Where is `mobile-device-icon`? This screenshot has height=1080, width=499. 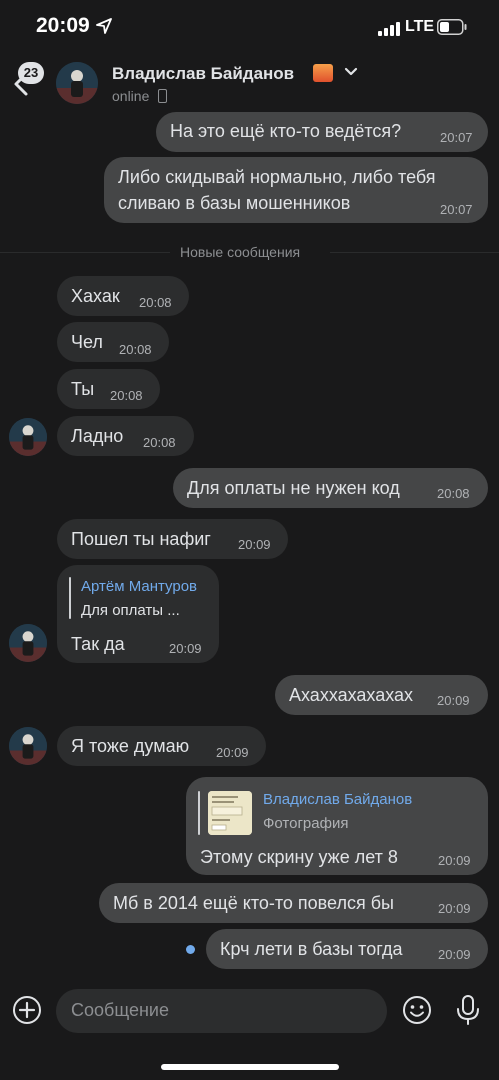
mobile-device-icon is located at coordinates (162, 96).